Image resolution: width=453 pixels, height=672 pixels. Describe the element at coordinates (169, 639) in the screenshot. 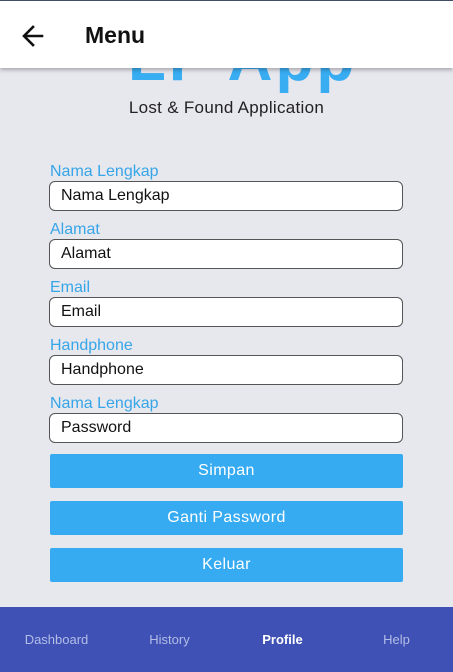

I see `nav-item-history: History` at that location.